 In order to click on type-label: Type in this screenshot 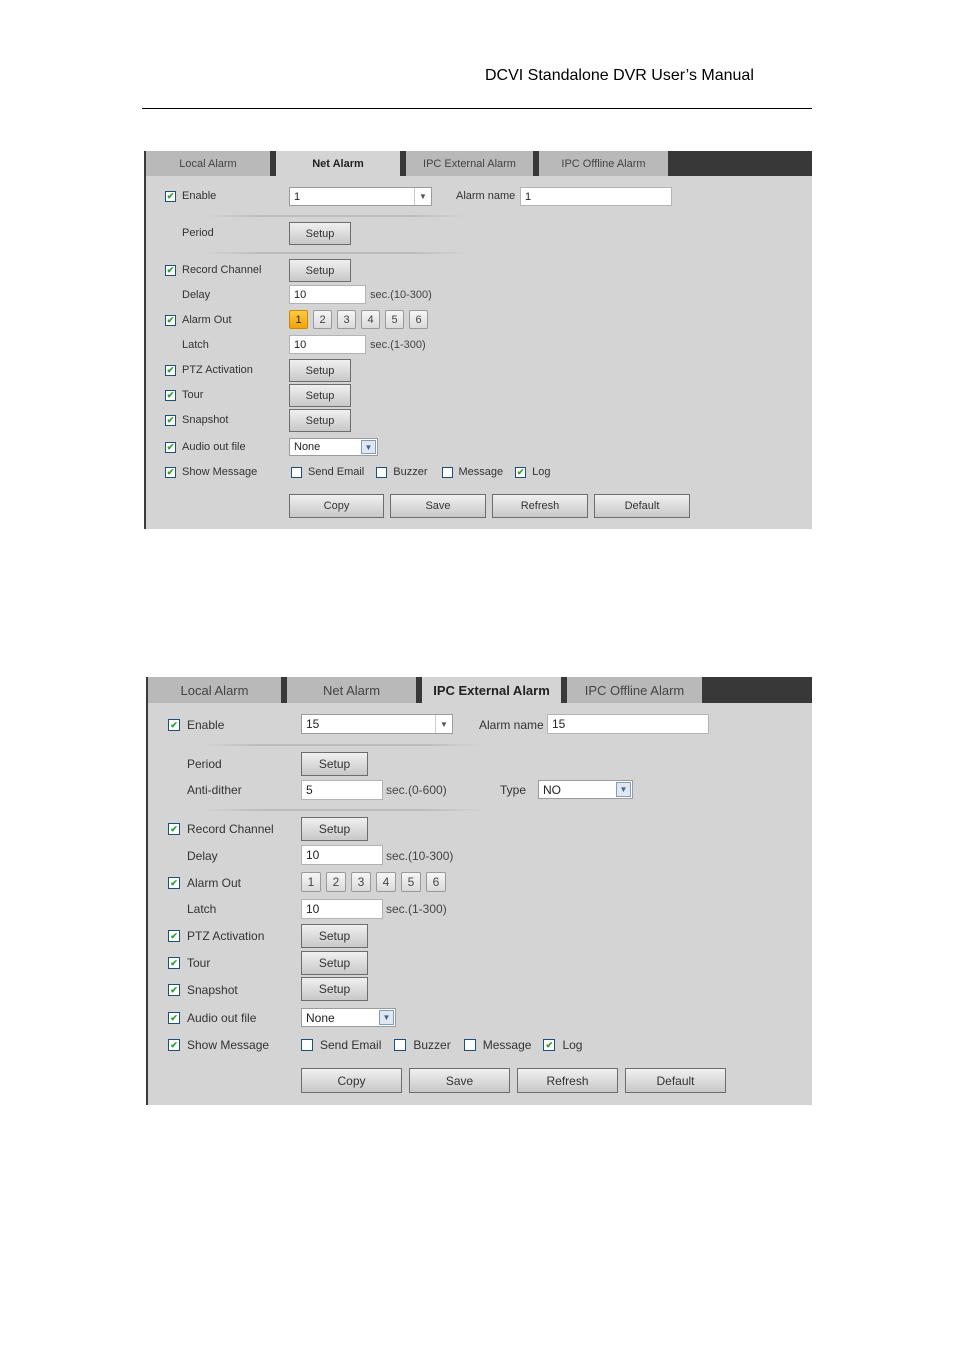, I will do `click(513, 790)`.